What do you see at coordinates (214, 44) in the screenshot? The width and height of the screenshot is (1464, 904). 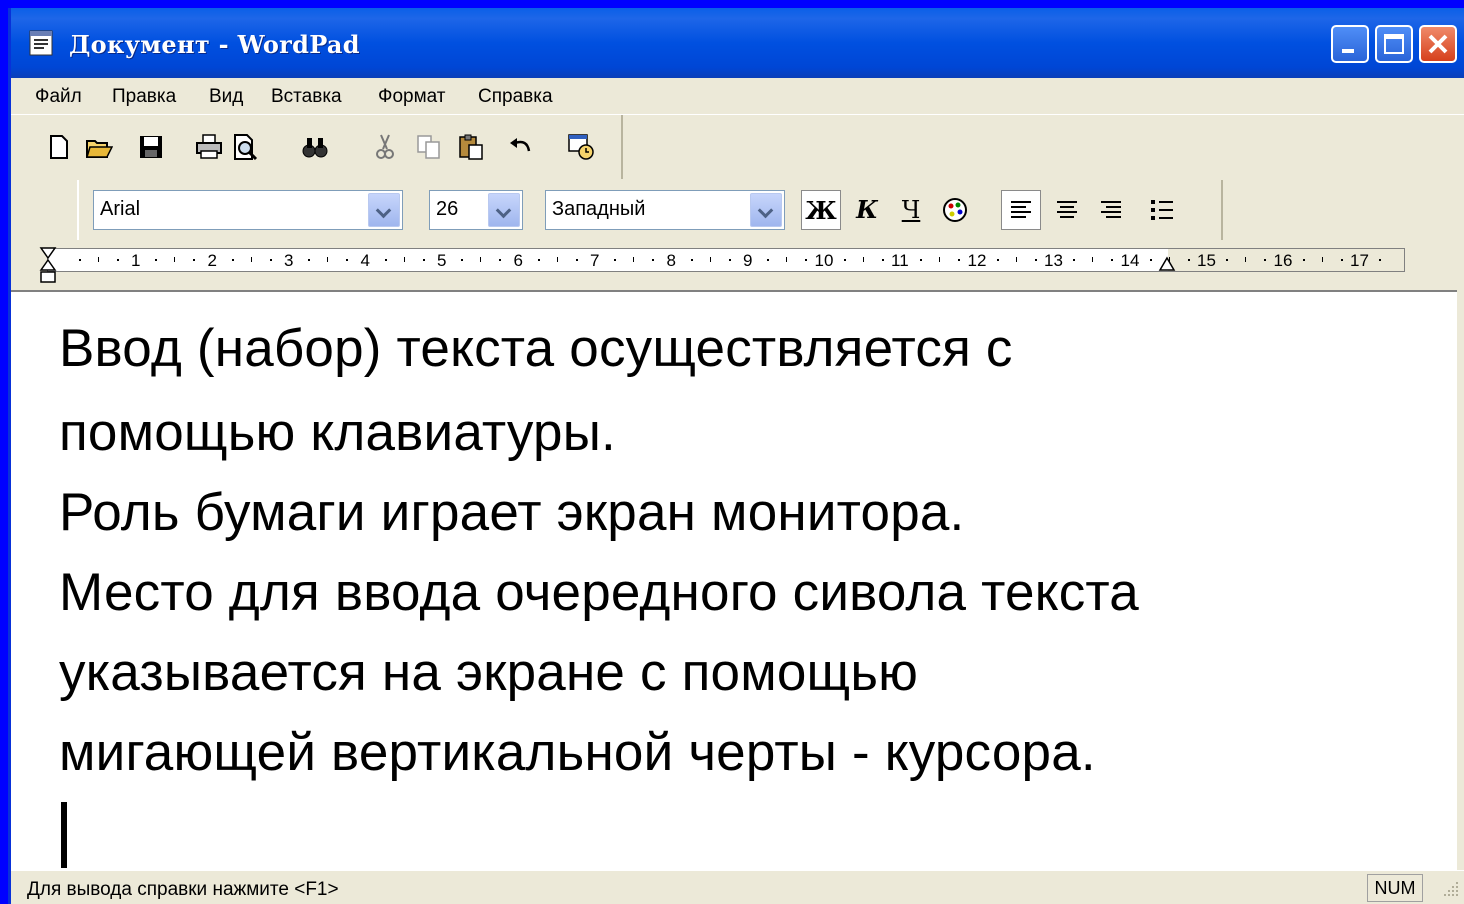 I see `window-title: Документ - WordPad` at bounding box center [214, 44].